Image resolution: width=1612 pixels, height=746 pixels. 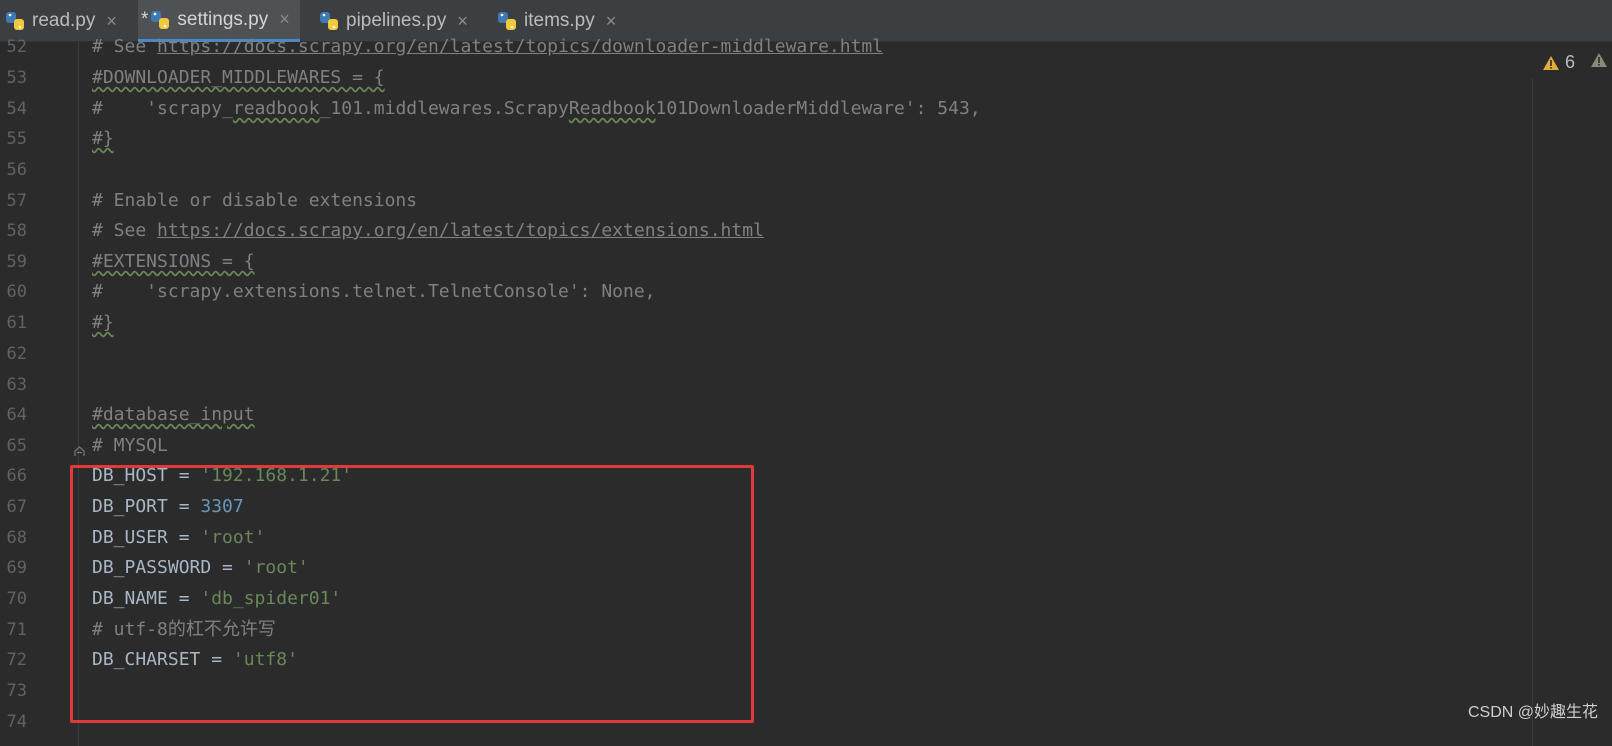 What do you see at coordinates (16, 201) in the screenshot?
I see `line-number: 57` at bounding box center [16, 201].